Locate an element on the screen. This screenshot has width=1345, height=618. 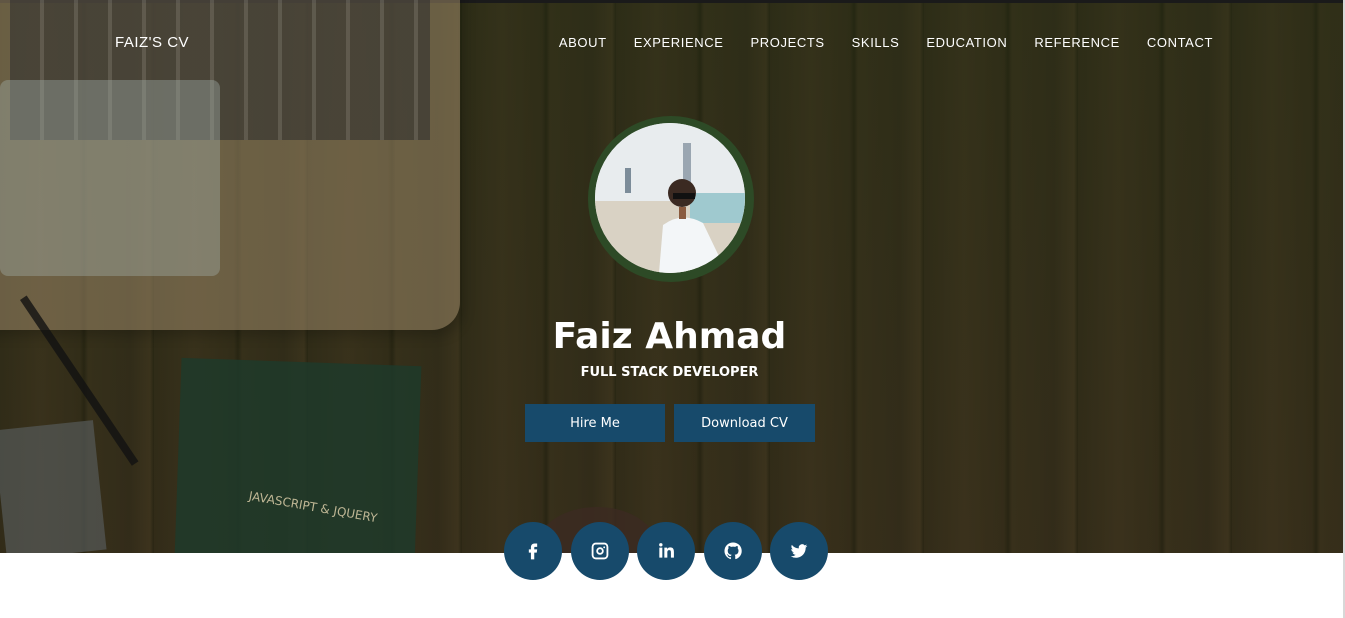
book-decoration is located at coordinates (298, 455).